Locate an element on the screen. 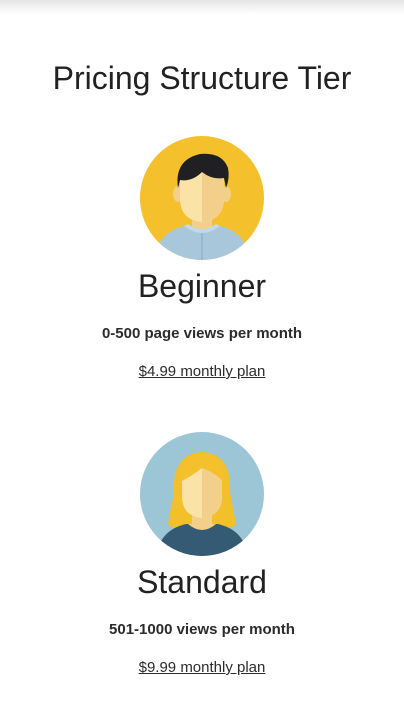 This screenshot has height=722, width=404. male-user-avatar-icon is located at coordinates (202, 198).